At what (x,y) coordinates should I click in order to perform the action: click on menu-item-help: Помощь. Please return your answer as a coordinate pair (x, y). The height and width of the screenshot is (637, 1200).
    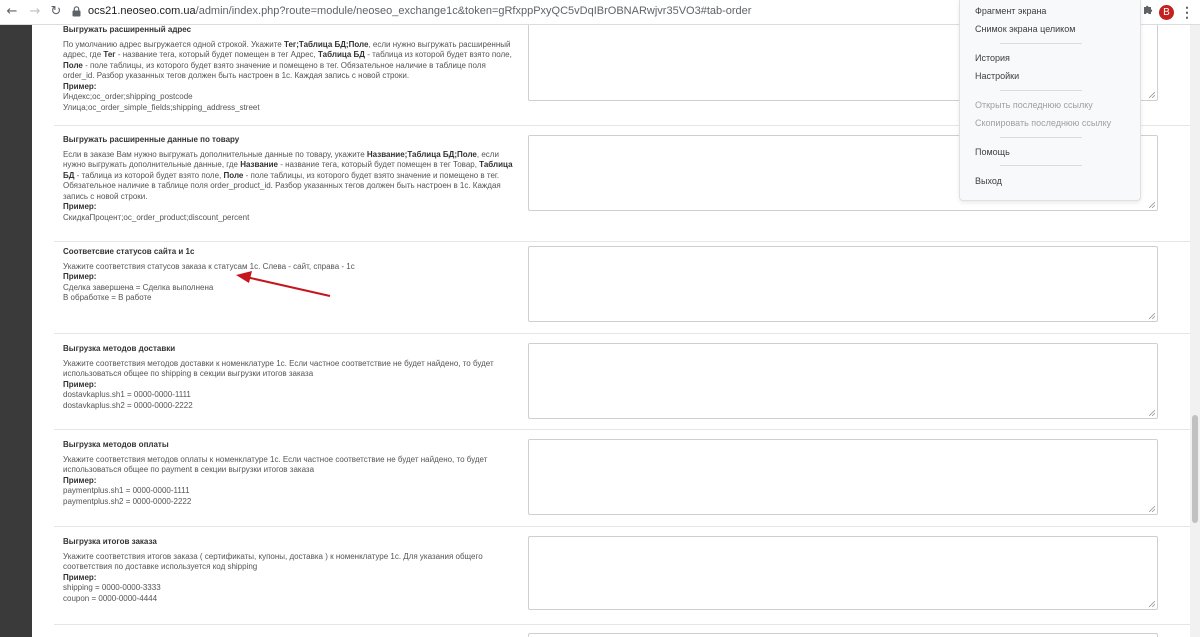
    Looking at the image, I should click on (992, 152).